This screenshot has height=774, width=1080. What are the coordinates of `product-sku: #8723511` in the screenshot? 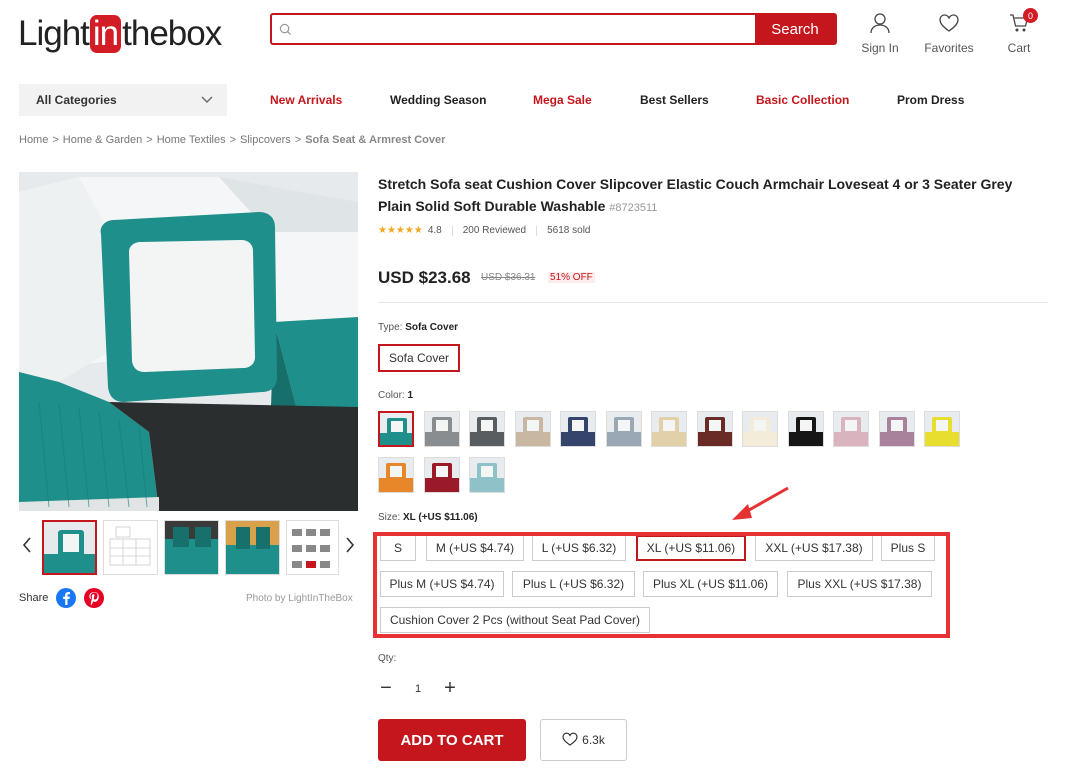 It's located at (633, 208).